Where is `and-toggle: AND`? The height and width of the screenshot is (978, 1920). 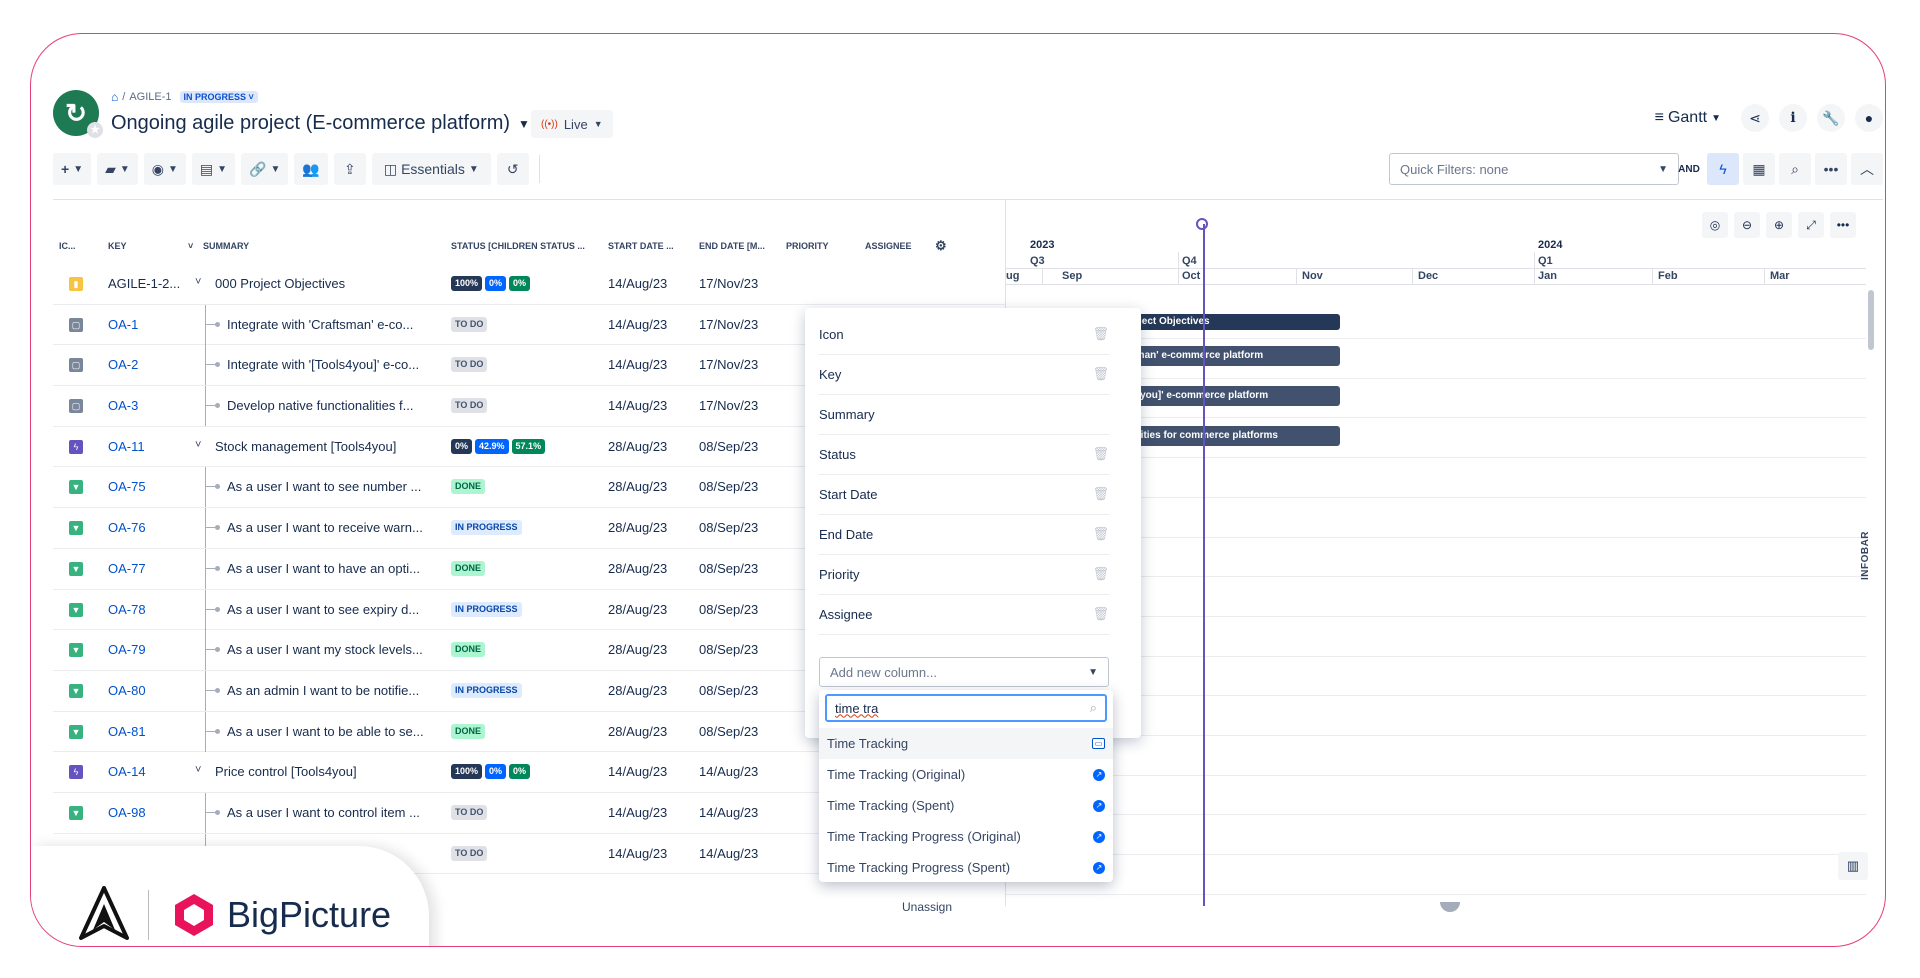
and-toggle: AND is located at coordinates (1689, 169).